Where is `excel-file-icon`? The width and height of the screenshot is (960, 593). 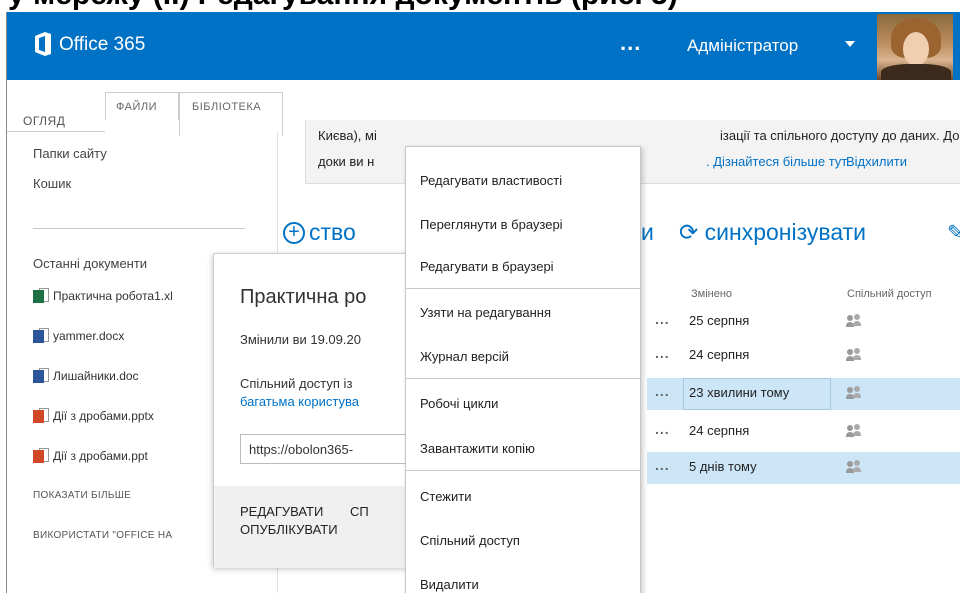
excel-file-icon is located at coordinates (41, 296).